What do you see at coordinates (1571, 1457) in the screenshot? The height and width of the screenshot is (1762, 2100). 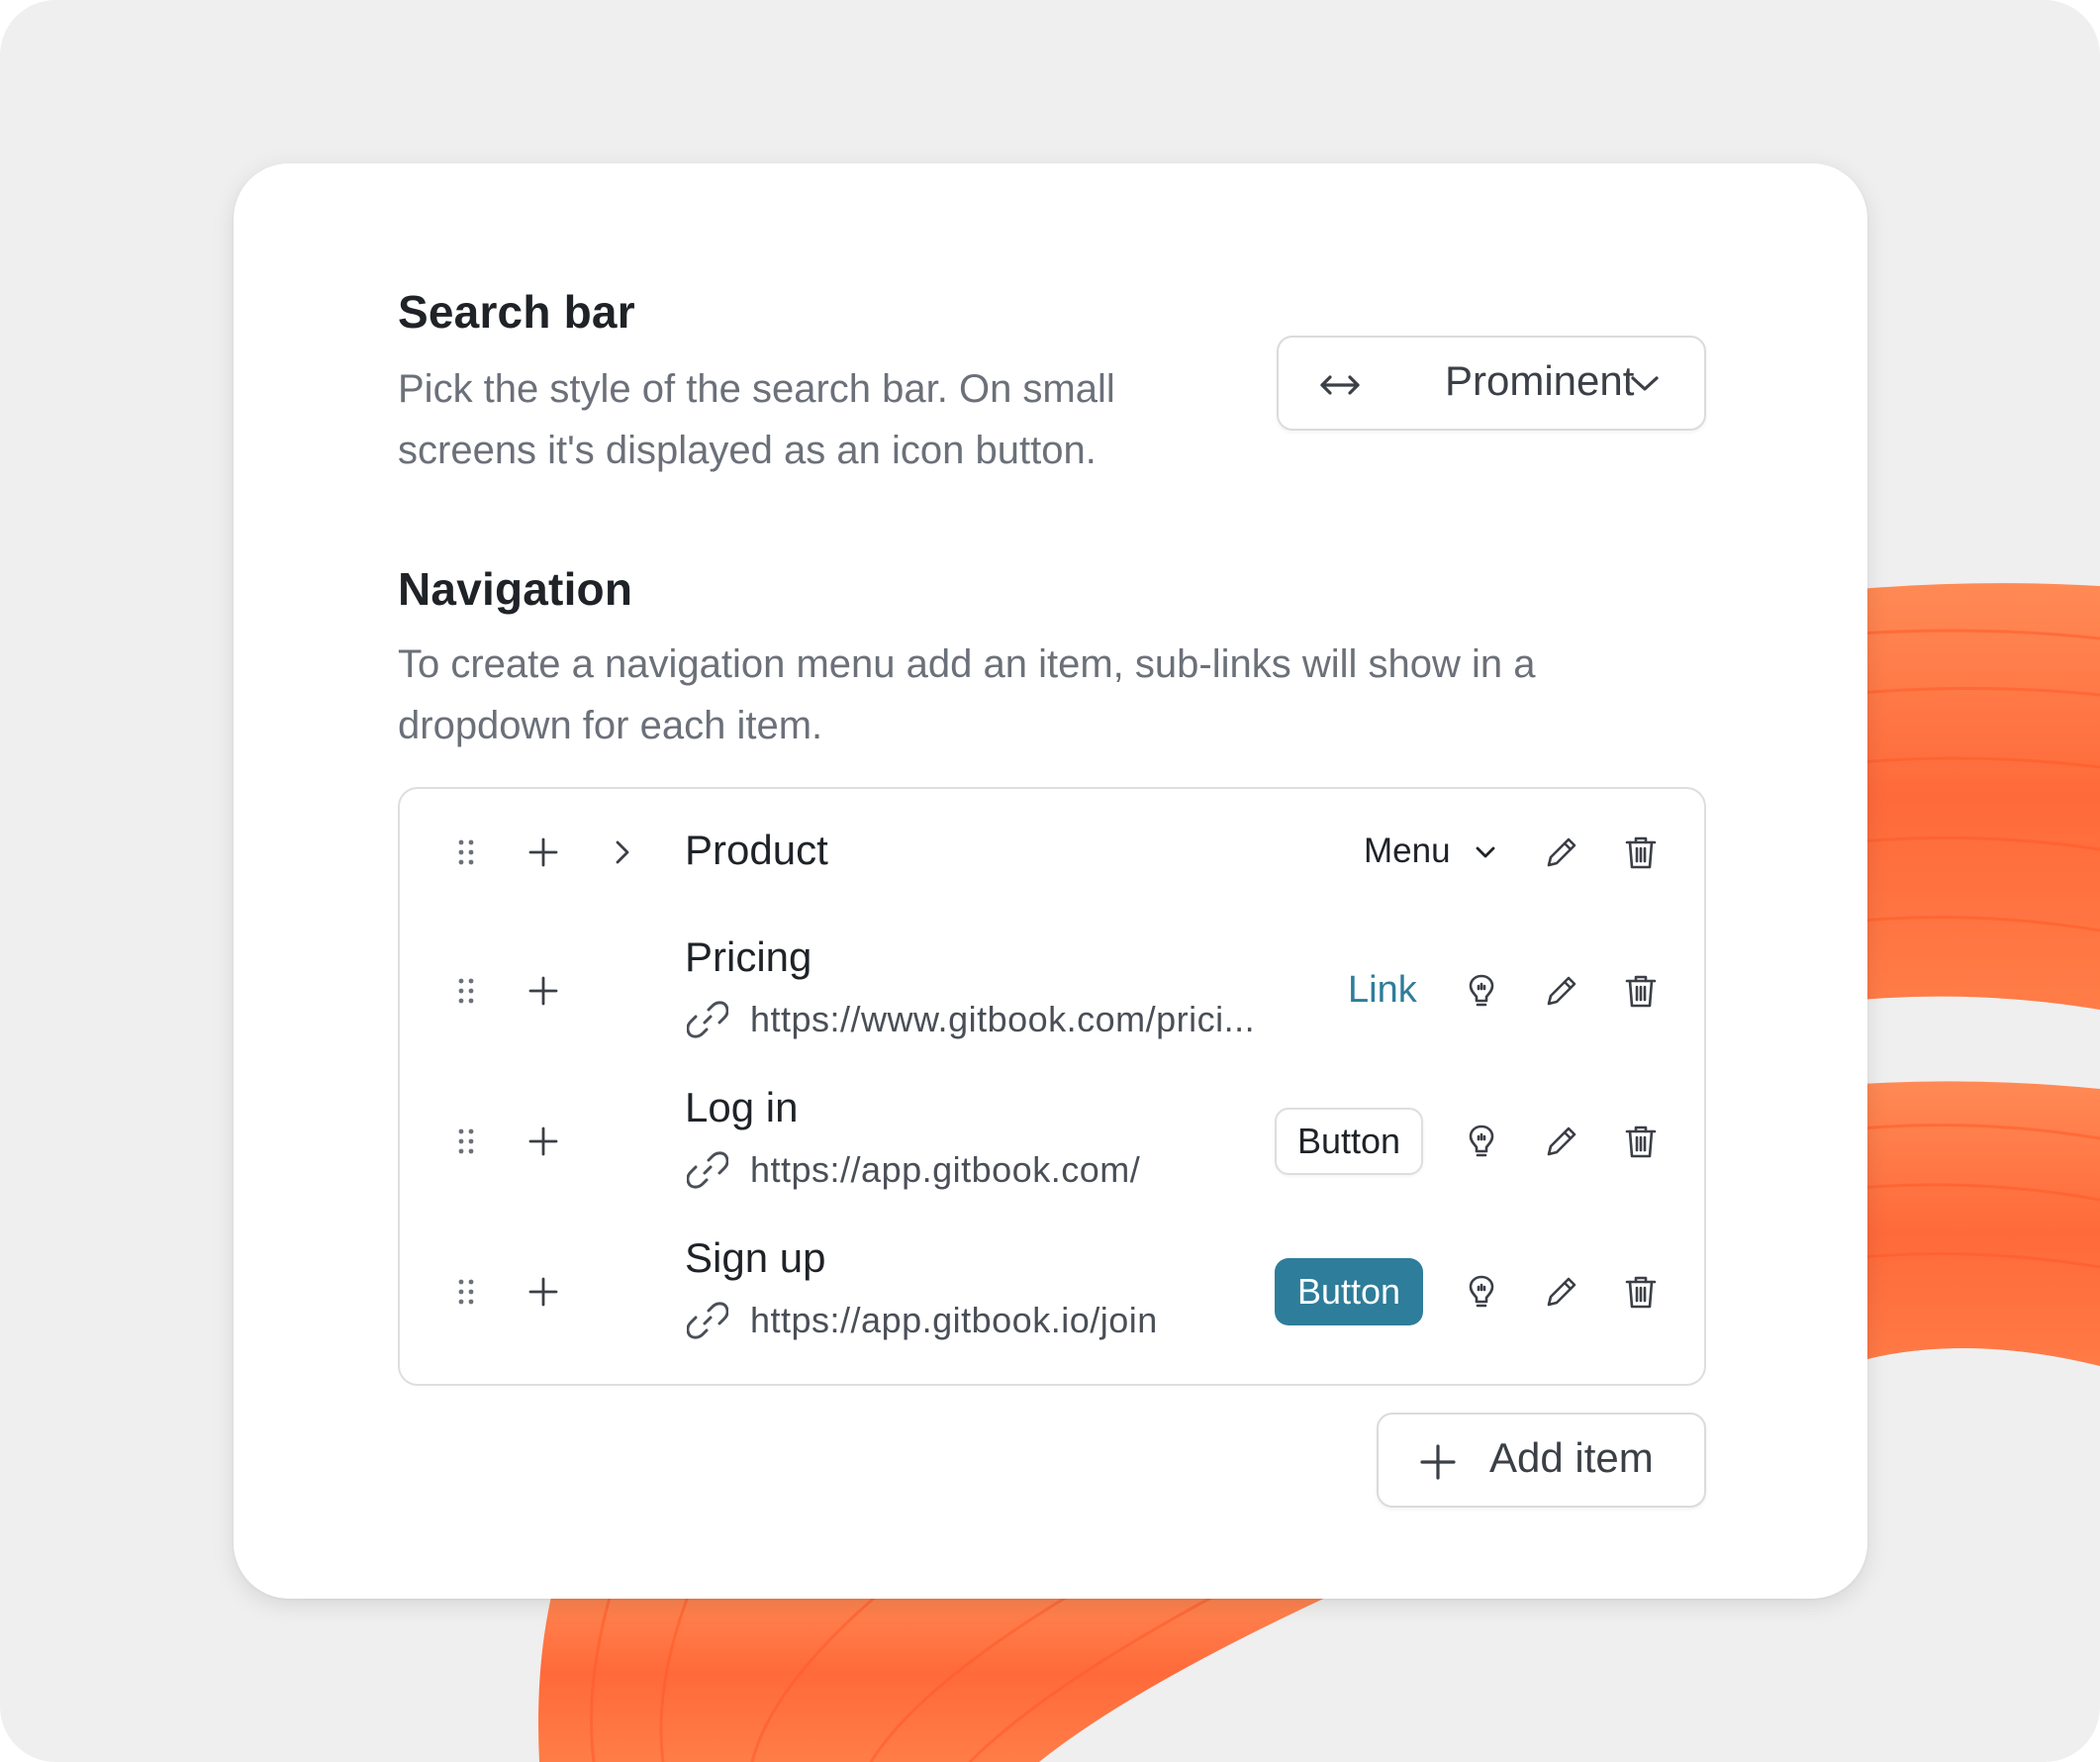 I see `add-item-label: Add item` at bounding box center [1571, 1457].